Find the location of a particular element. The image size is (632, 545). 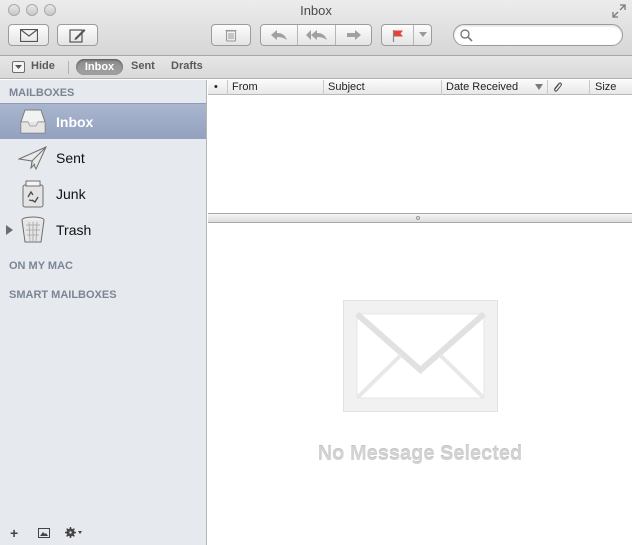

envelope-large-icon is located at coordinates (420, 356).